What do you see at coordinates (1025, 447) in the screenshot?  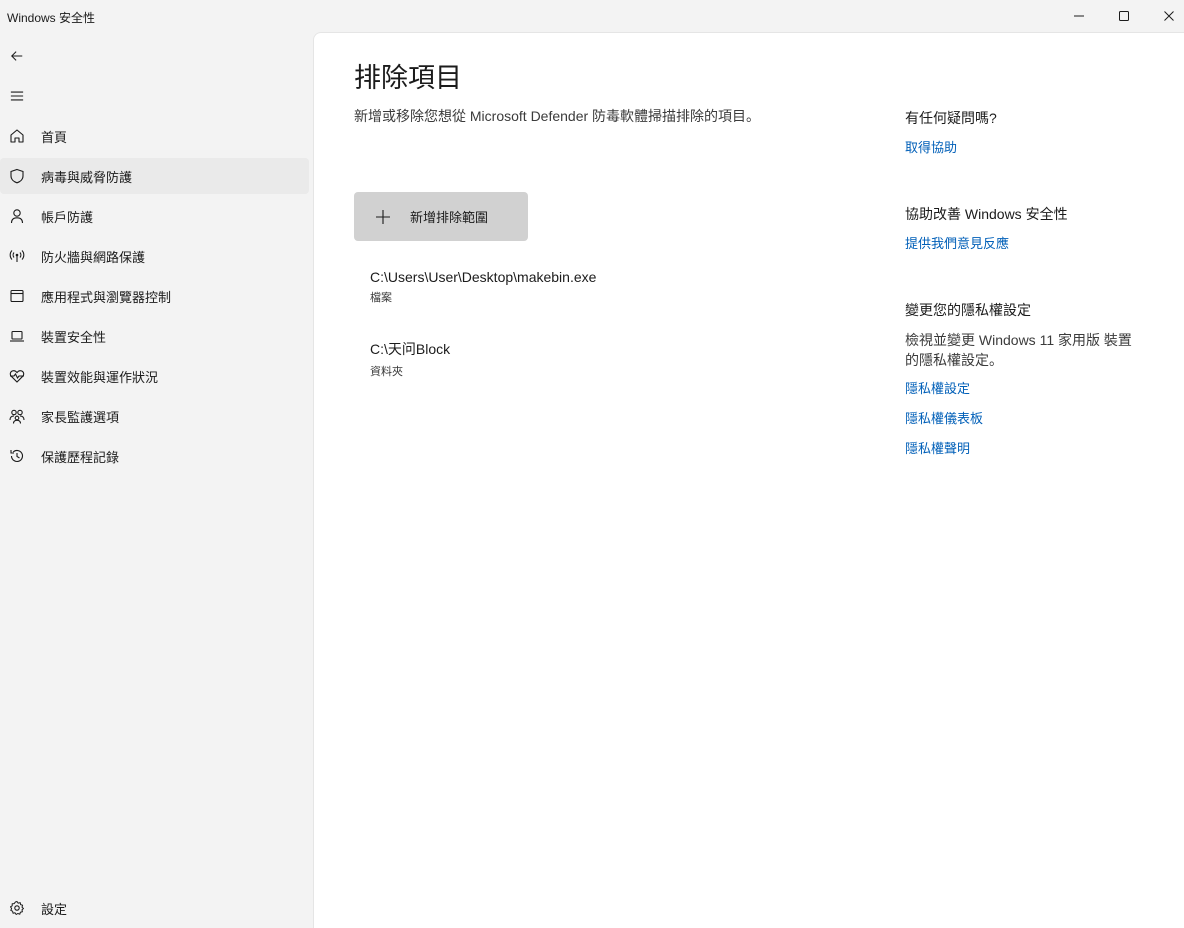 I see `privacy-statement-link: 隱私權聲明` at bounding box center [1025, 447].